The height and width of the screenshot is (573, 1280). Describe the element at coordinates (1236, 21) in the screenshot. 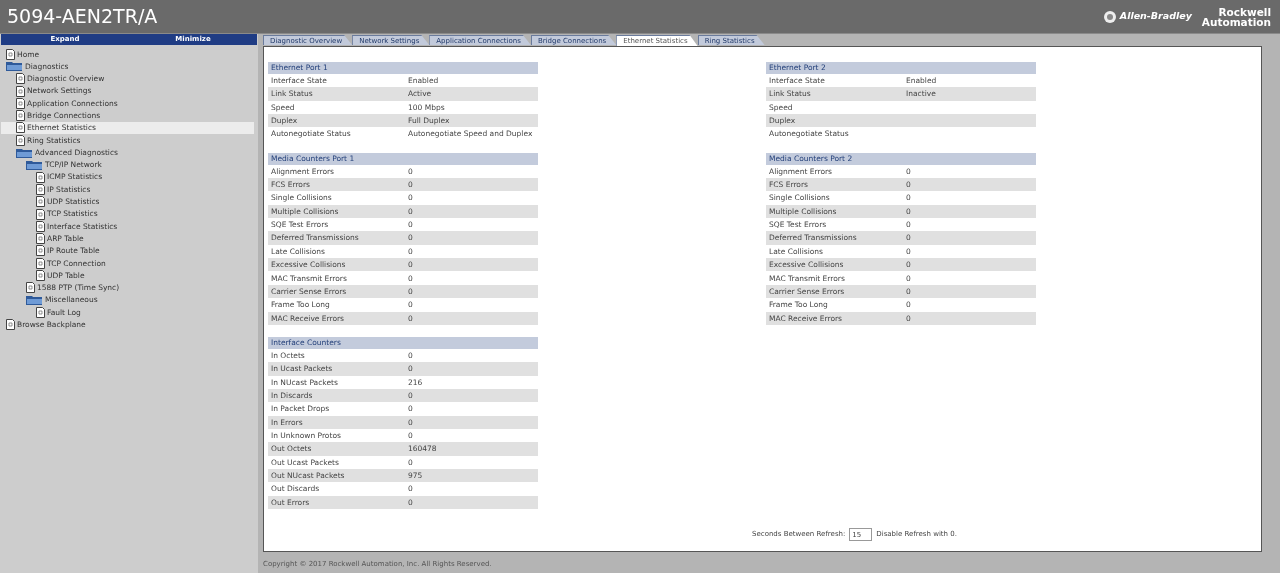

I see `brand-name: Automation` at that location.